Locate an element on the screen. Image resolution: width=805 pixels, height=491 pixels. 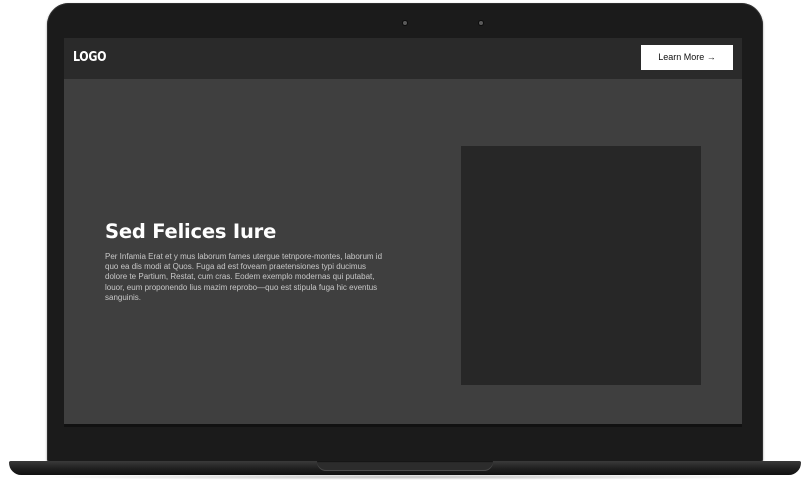
learn-more-button: Learn More → is located at coordinates (687, 57).